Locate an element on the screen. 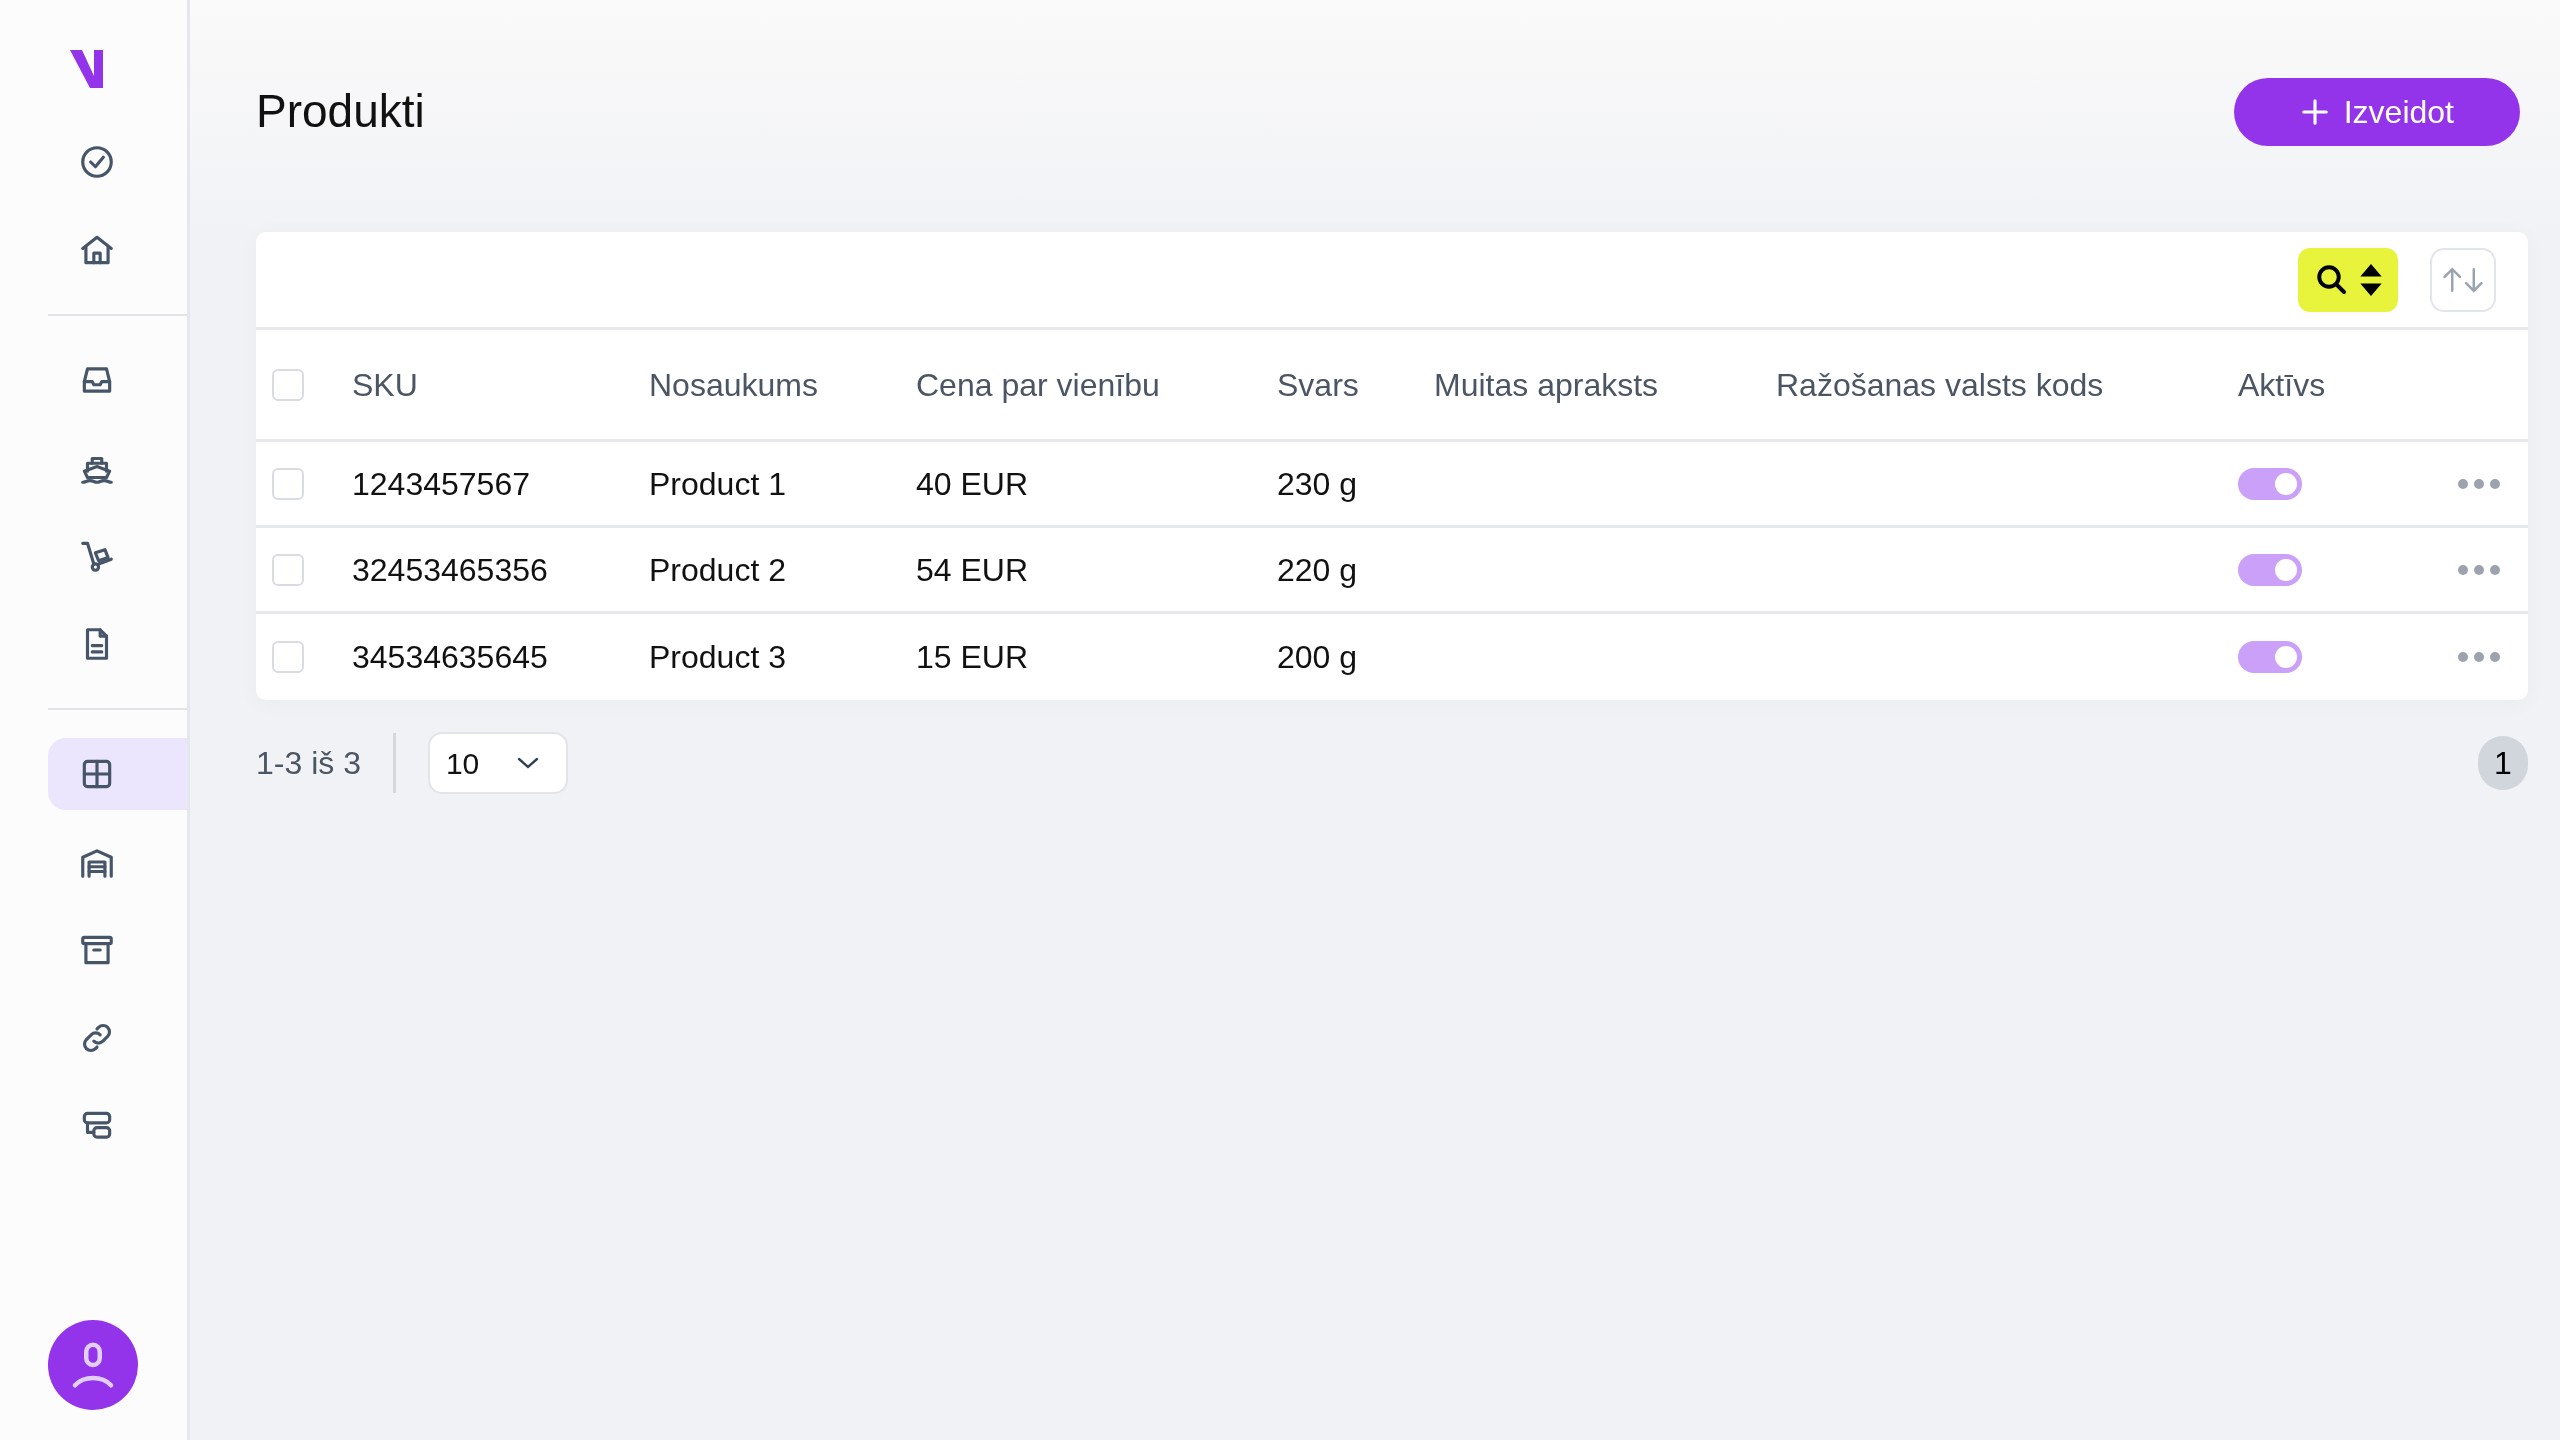 The width and height of the screenshot is (2560, 1440). create-button: Izveidot is located at coordinates (2376, 112).